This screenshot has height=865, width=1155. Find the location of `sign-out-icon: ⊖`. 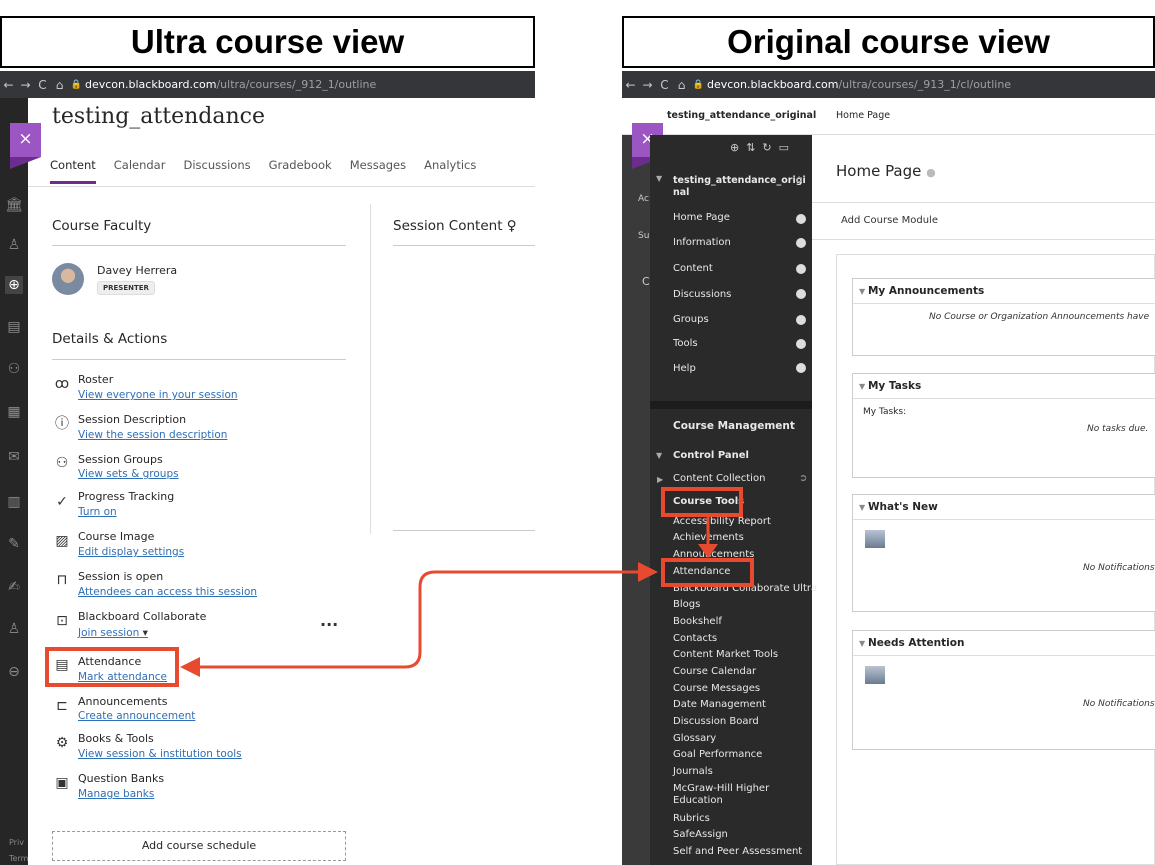

sign-out-icon: ⊖ is located at coordinates (14, 672).